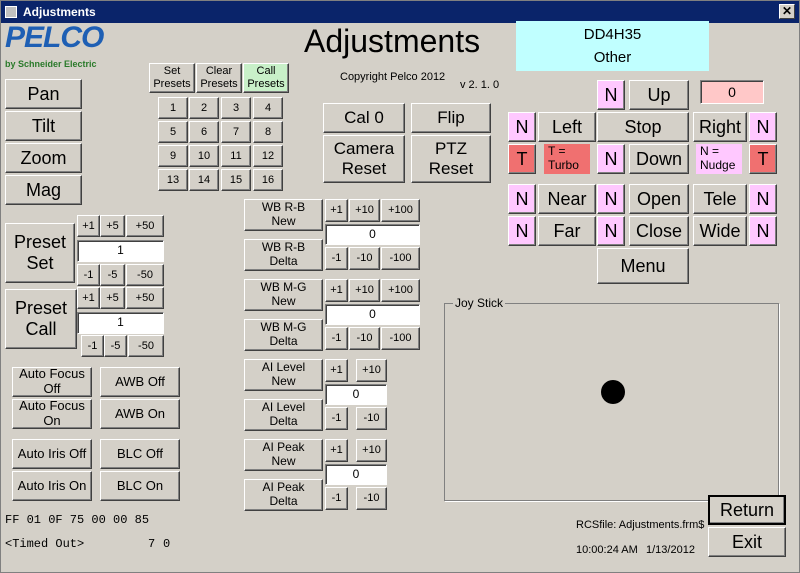  What do you see at coordinates (204, 180) in the screenshot?
I see `preset-number-14-button: 14` at bounding box center [204, 180].